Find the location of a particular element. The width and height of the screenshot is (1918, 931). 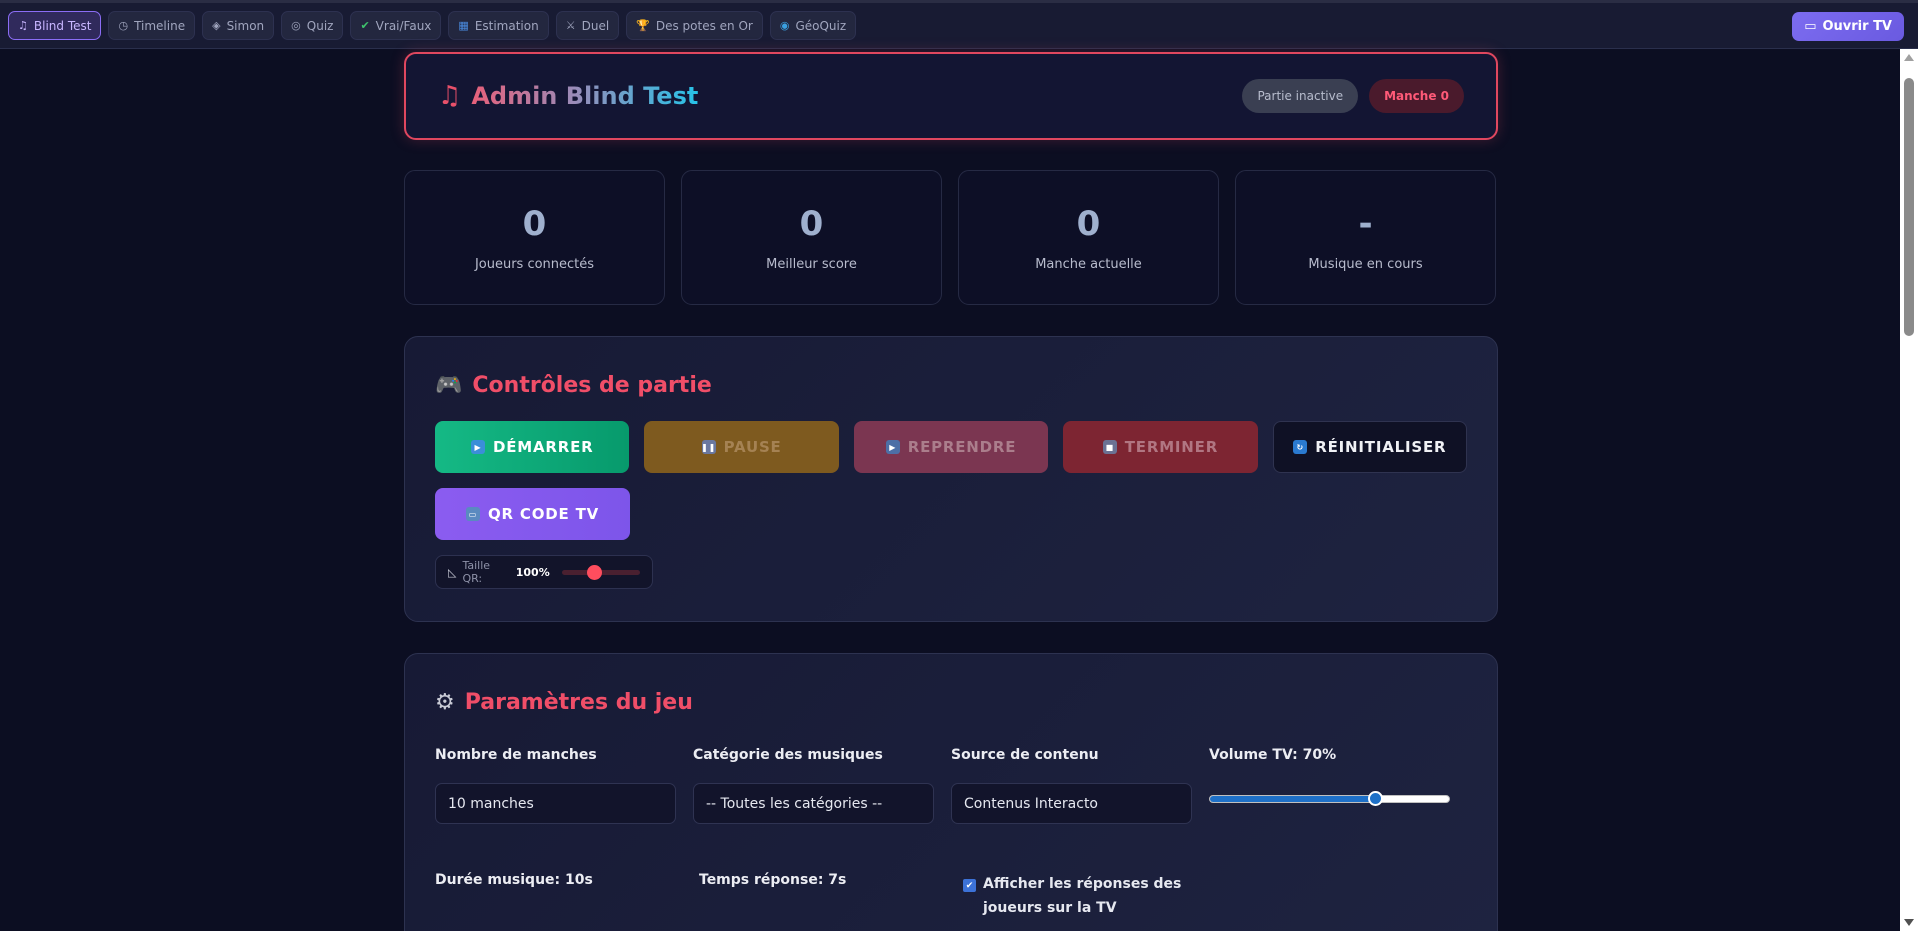

stat-label: Manche actuelle is located at coordinates (1088, 264).